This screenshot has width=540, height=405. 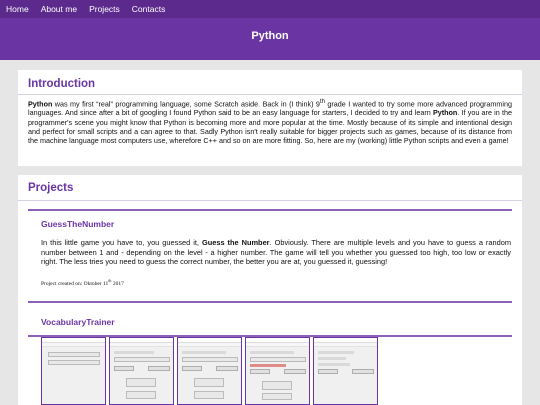 What do you see at coordinates (62, 84) in the screenshot?
I see `introduction-heading: Introduction` at bounding box center [62, 84].